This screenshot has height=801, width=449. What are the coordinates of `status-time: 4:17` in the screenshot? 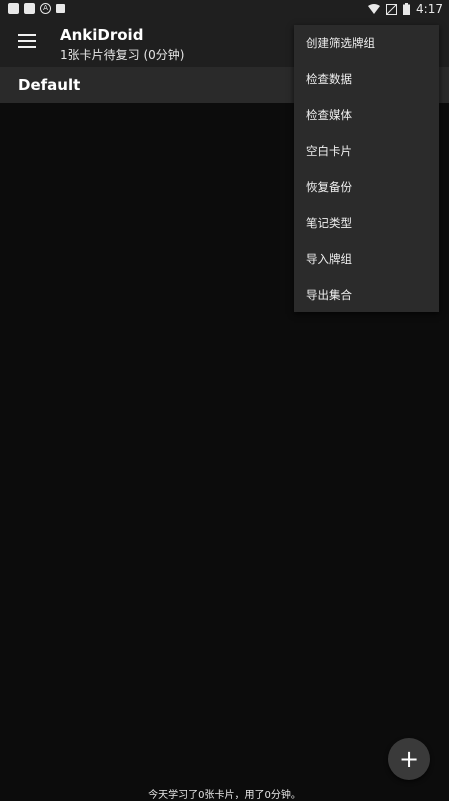 It's located at (429, 9).